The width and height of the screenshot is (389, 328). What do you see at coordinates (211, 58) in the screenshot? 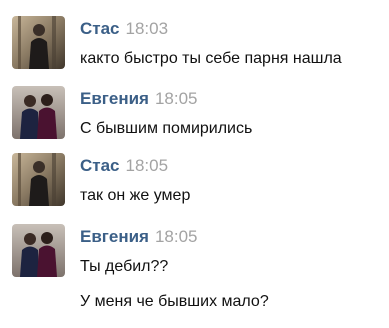
I see `message-text: както быстро ты себе парня нашла` at bounding box center [211, 58].